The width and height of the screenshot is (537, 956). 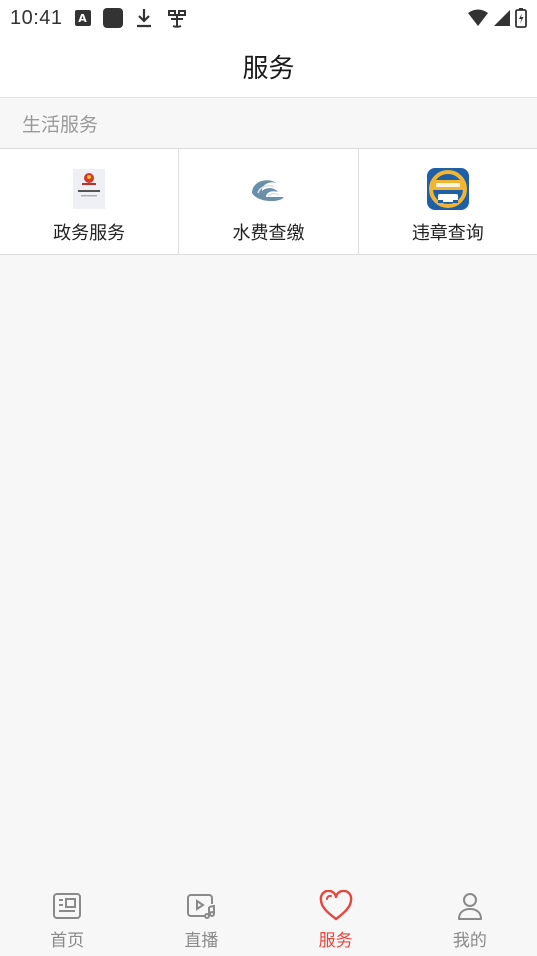 What do you see at coordinates (201, 906) in the screenshot?
I see `live-video-icon` at bounding box center [201, 906].